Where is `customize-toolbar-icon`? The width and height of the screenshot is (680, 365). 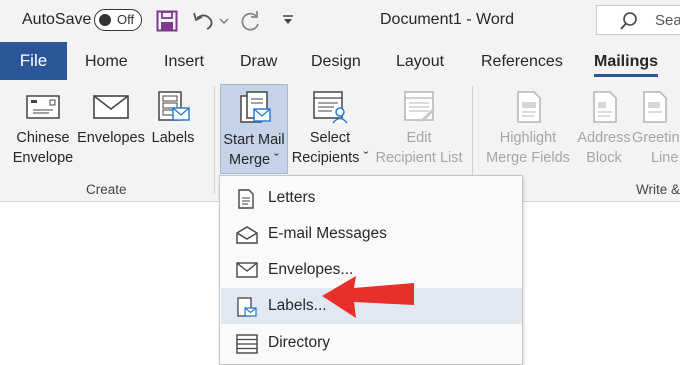
customize-toolbar-icon is located at coordinates (288, 20).